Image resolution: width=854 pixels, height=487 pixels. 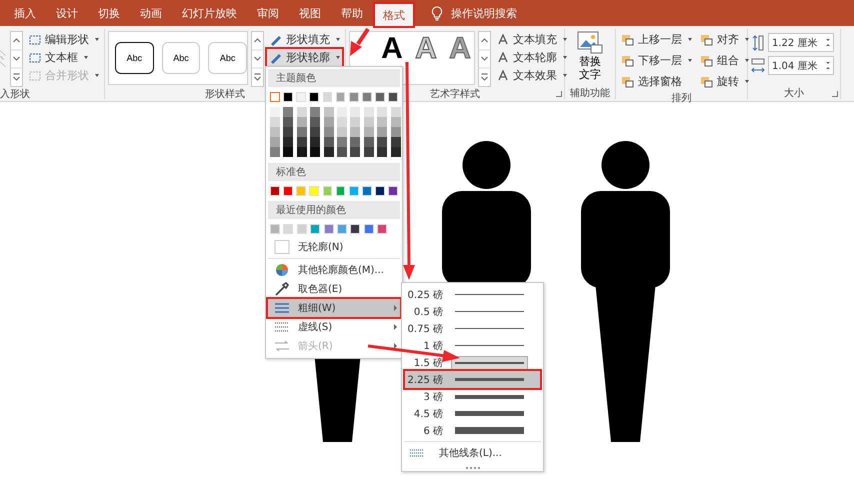 What do you see at coordinates (472, 396) in the screenshot?
I see `menu-item: 3 磅` at bounding box center [472, 396].